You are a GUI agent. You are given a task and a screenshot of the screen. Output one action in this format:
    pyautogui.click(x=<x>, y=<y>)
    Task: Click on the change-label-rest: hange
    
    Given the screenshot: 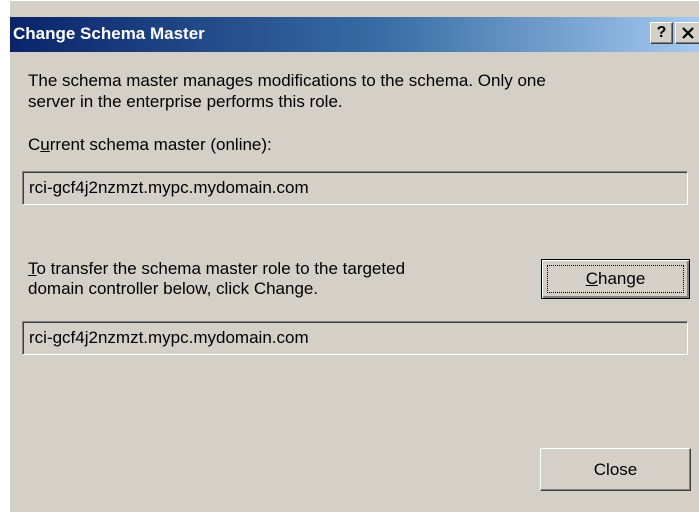 What is the action you would take?
    pyautogui.click(x=622, y=278)
    